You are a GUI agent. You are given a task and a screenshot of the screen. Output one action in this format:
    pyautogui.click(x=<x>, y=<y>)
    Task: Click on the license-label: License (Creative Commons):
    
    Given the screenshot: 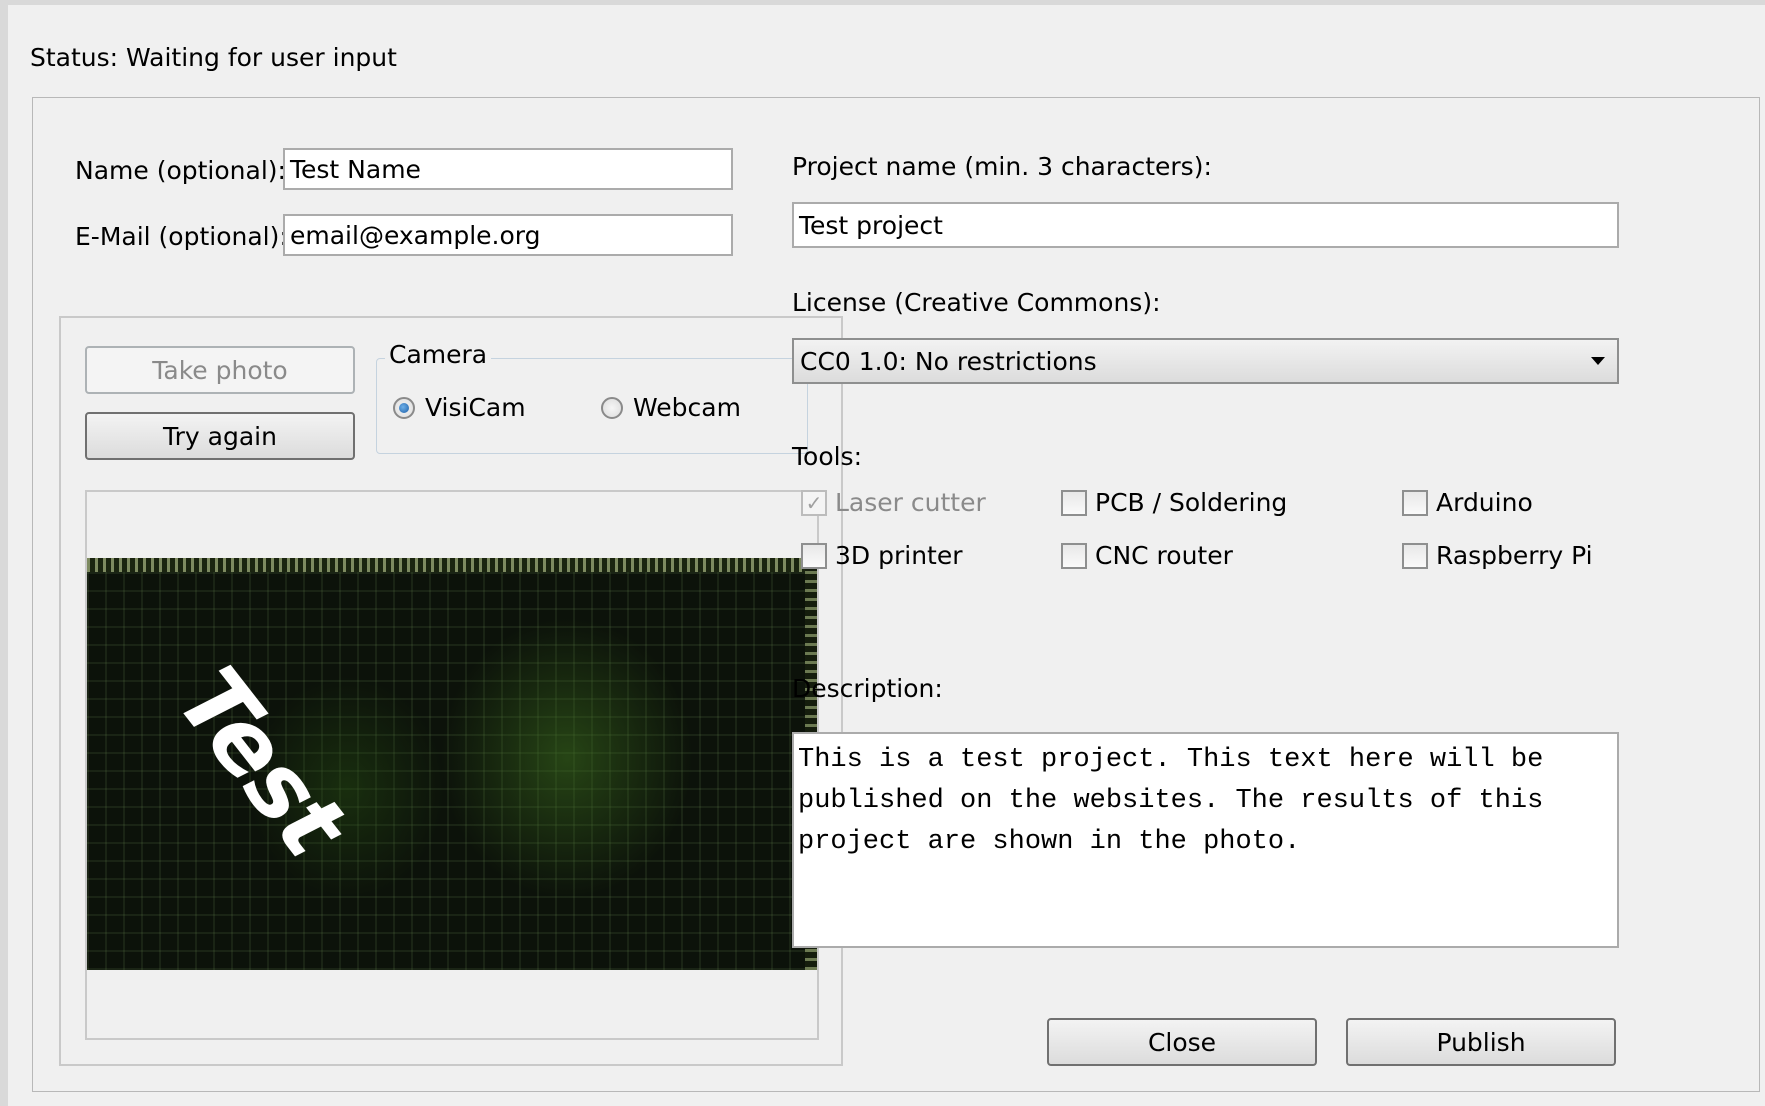 What is the action you would take?
    pyautogui.click(x=976, y=302)
    